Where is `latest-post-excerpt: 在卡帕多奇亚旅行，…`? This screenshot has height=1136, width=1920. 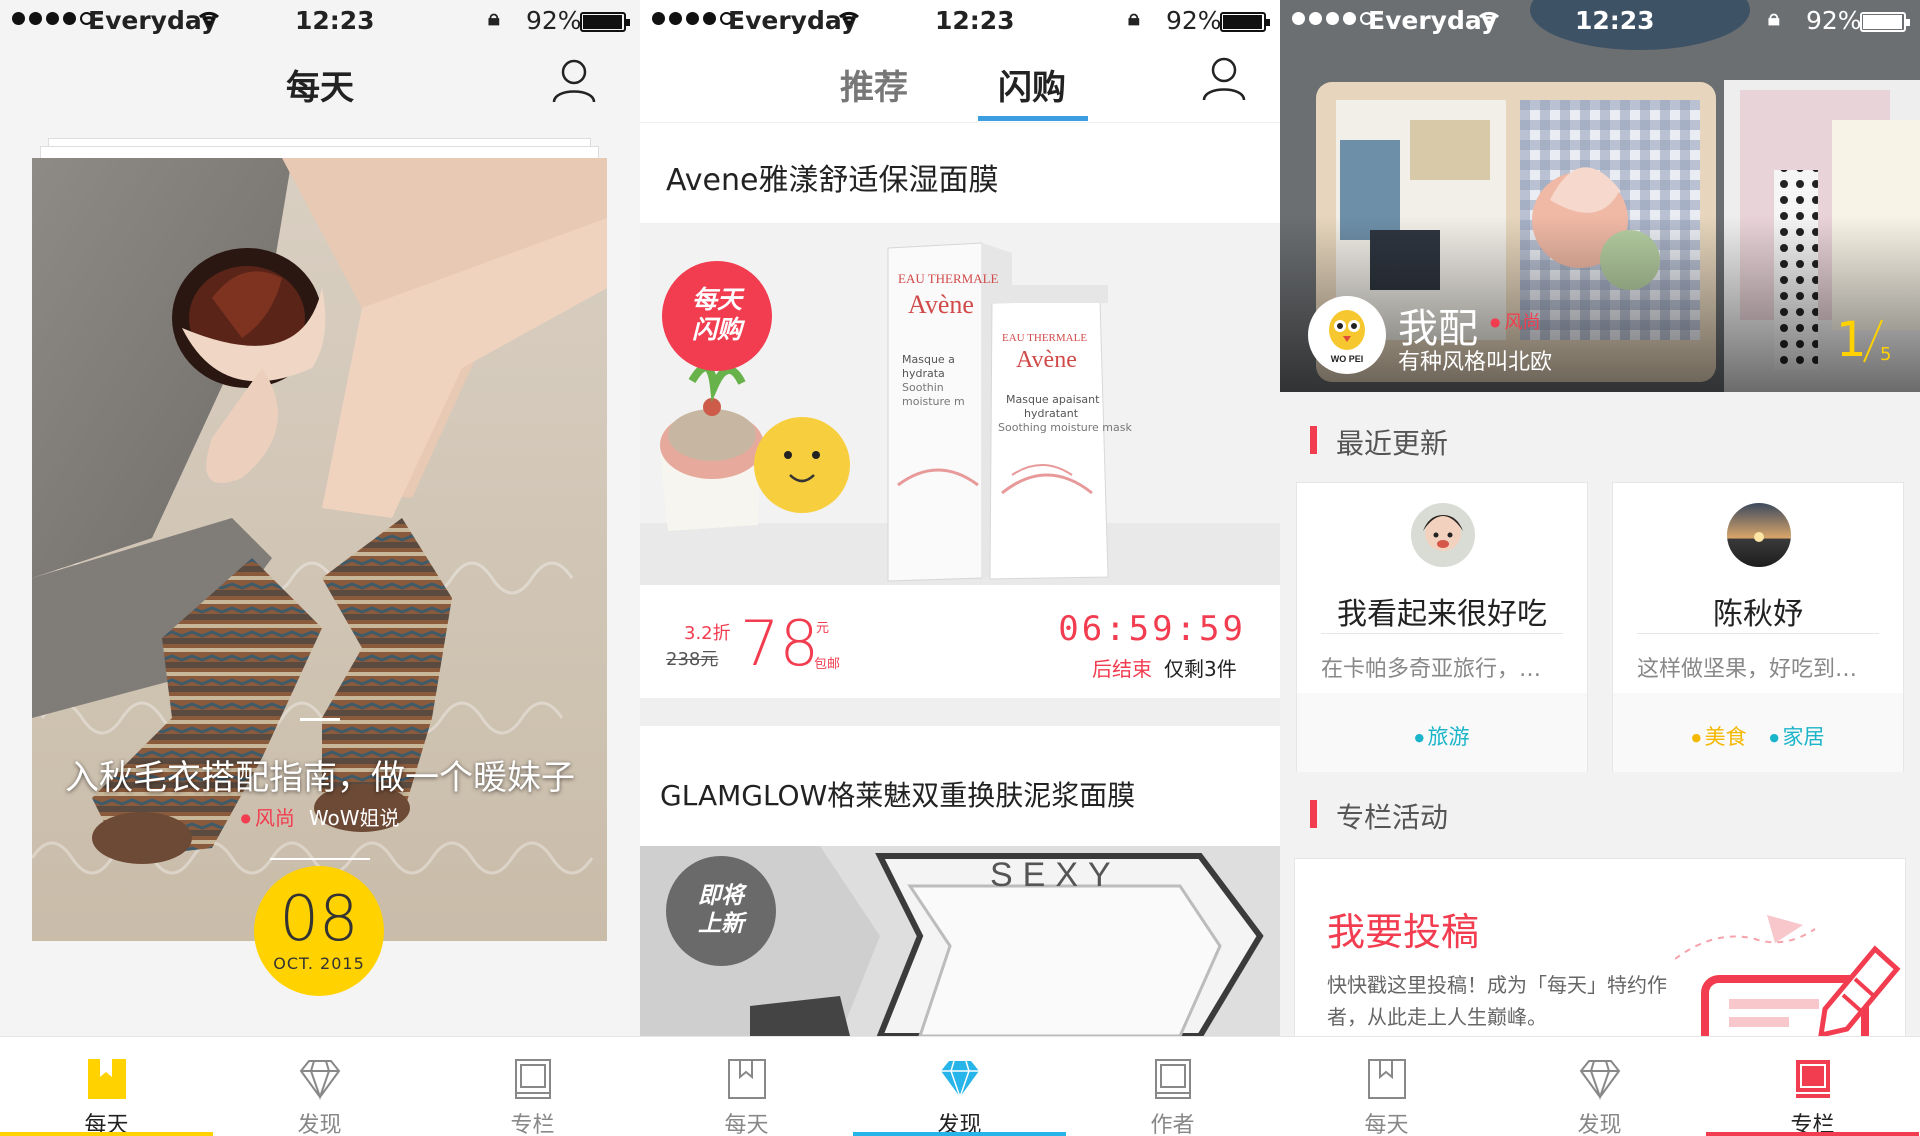 latest-post-excerpt: 在卡帕多奇亚旅行，… is located at coordinates (1431, 669).